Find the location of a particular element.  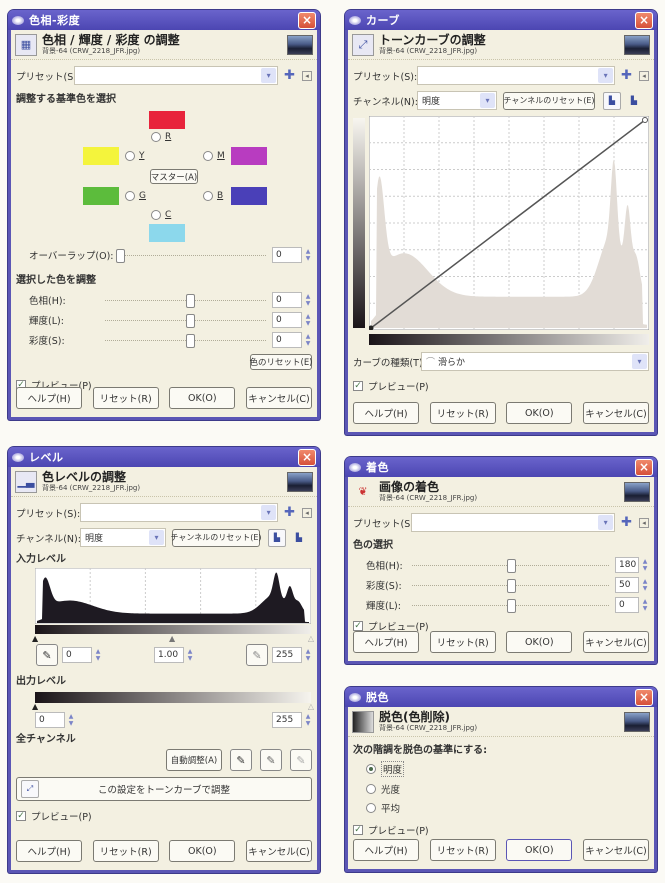

output-high-input: 255 is located at coordinates (287, 720).